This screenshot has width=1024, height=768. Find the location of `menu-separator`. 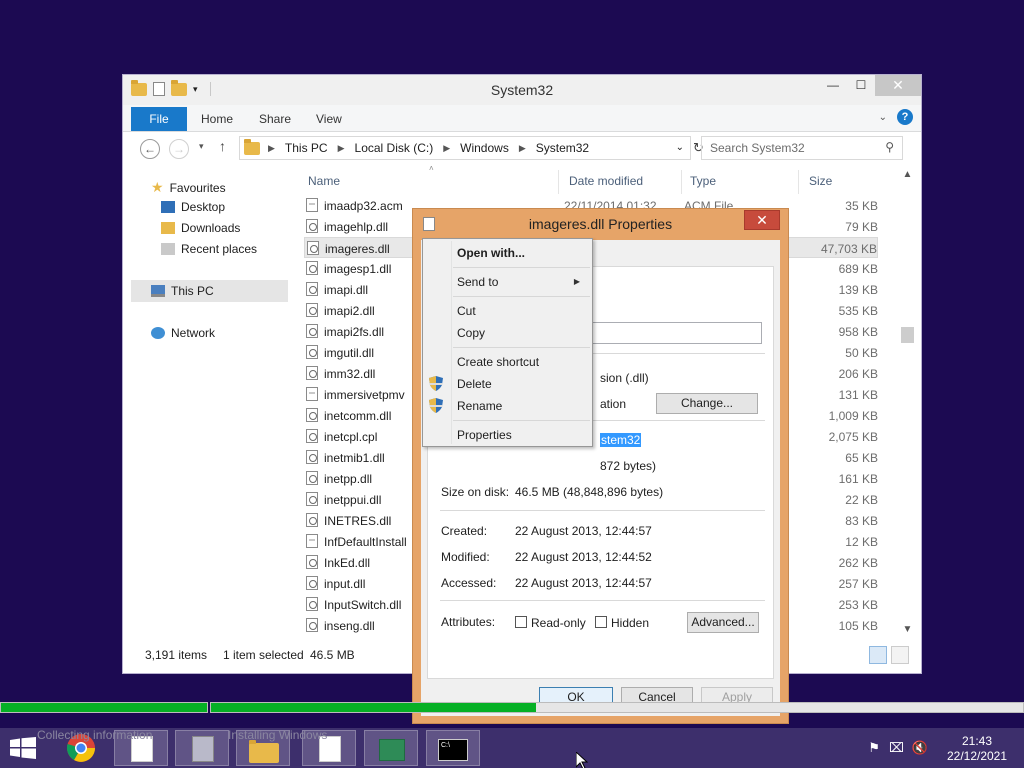

menu-separator is located at coordinates (521, 267).